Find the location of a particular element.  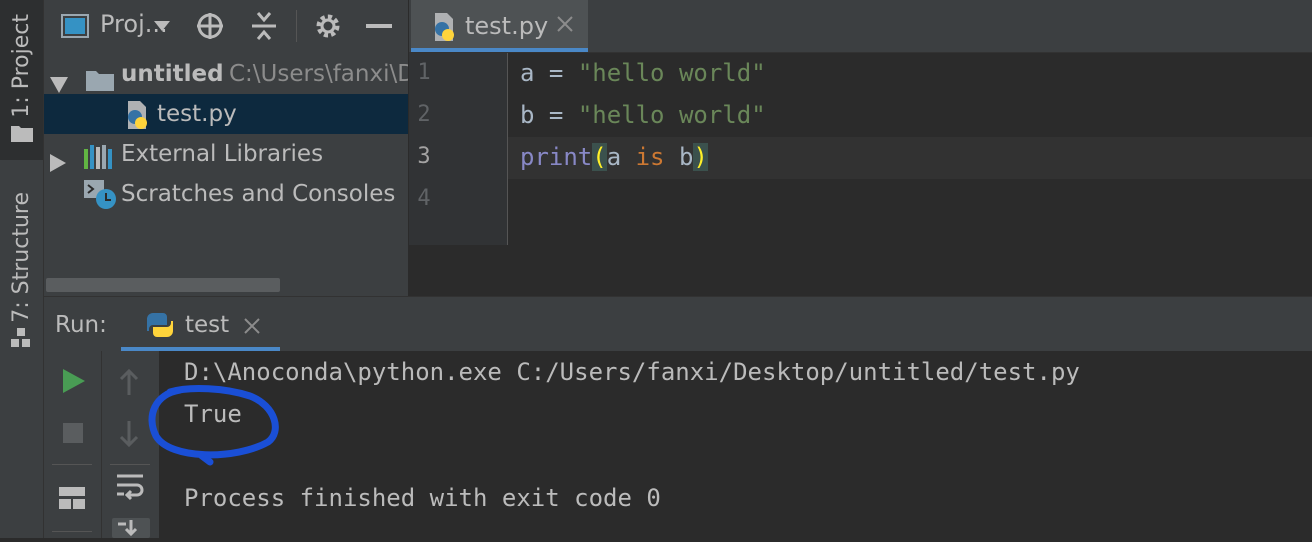

project-tool-tab: 1: Project is located at coordinates (21, 80).